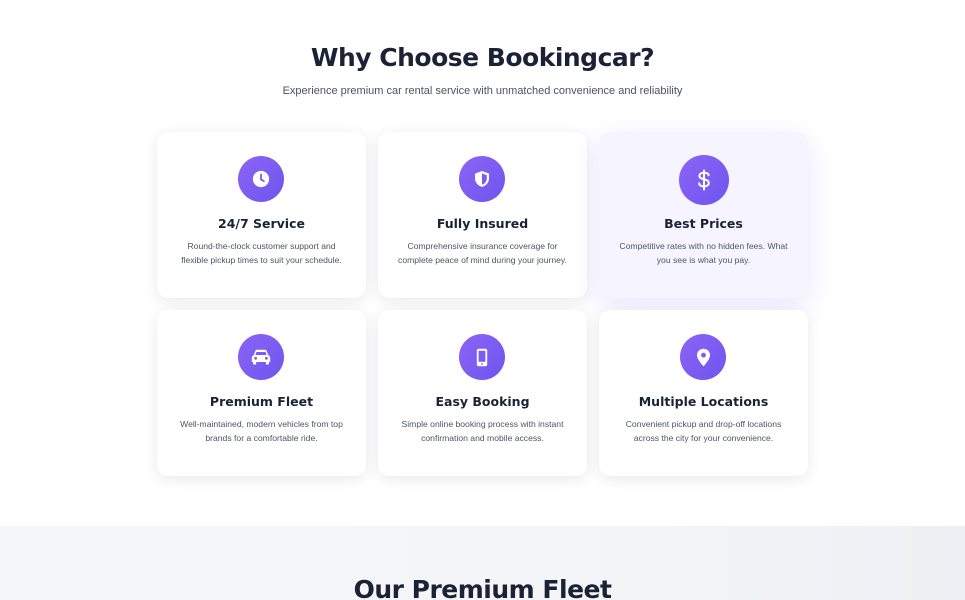  Describe the element at coordinates (482, 57) in the screenshot. I see `section-title: Why Choose Bookingcar?` at that location.